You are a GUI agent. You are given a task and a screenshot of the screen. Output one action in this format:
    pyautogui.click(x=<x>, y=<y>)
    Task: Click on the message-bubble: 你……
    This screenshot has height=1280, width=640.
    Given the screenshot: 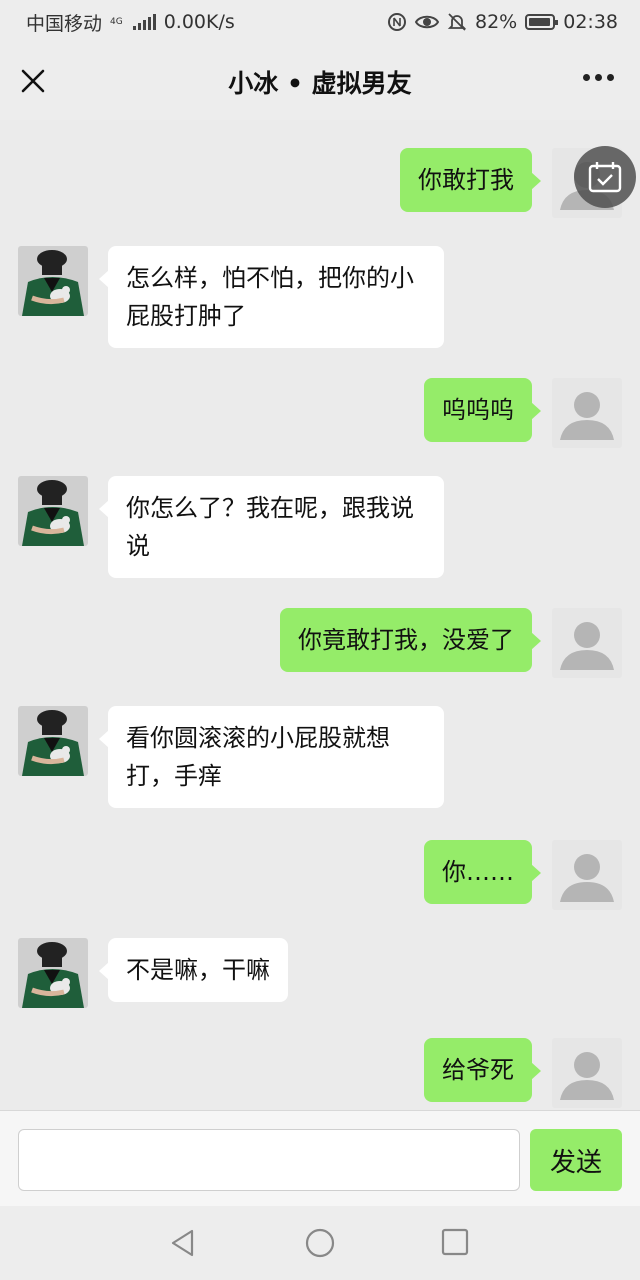 What is the action you would take?
    pyautogui.click(x=482, y=872)
    